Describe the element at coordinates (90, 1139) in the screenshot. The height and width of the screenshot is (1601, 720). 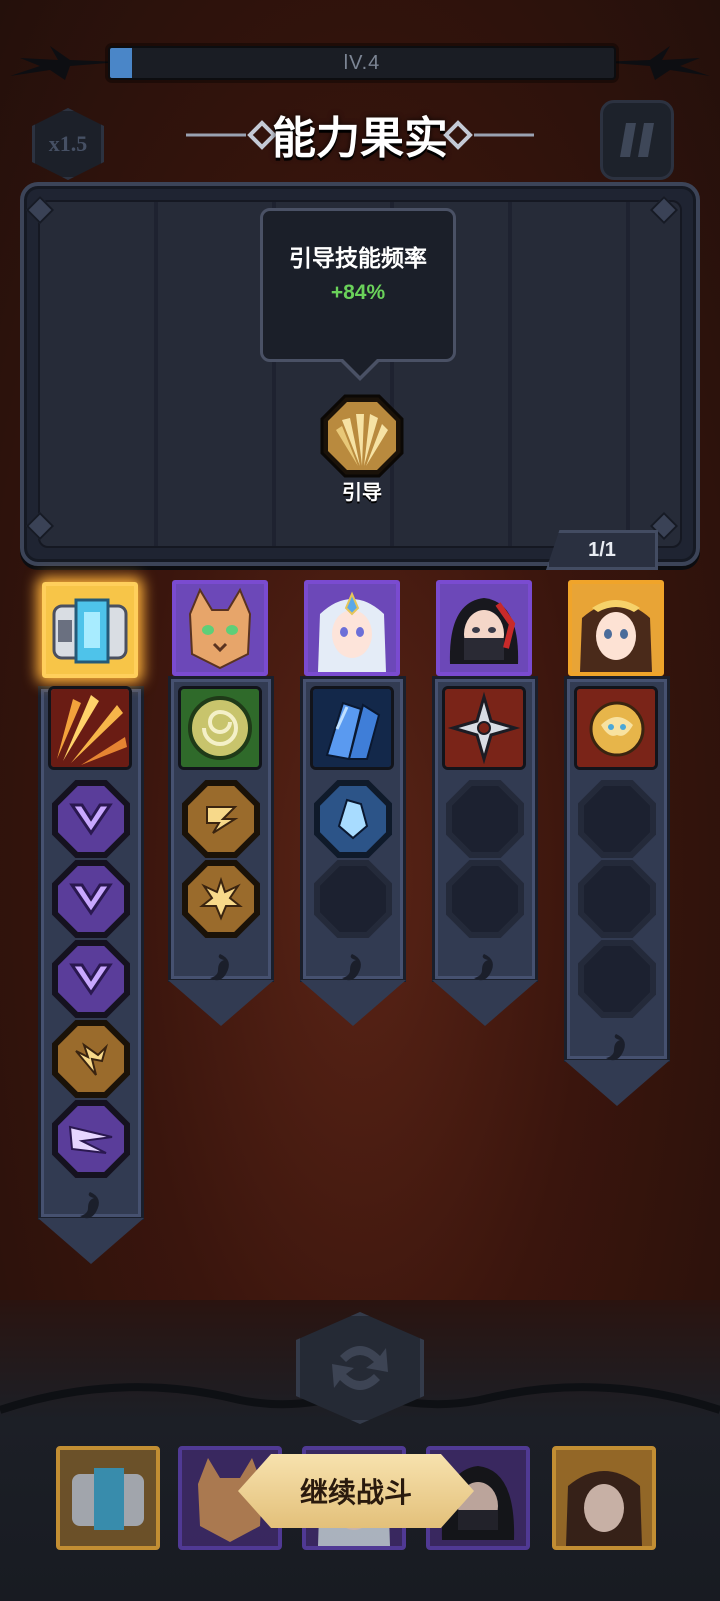
I see `purple-slash-icon` at that location.